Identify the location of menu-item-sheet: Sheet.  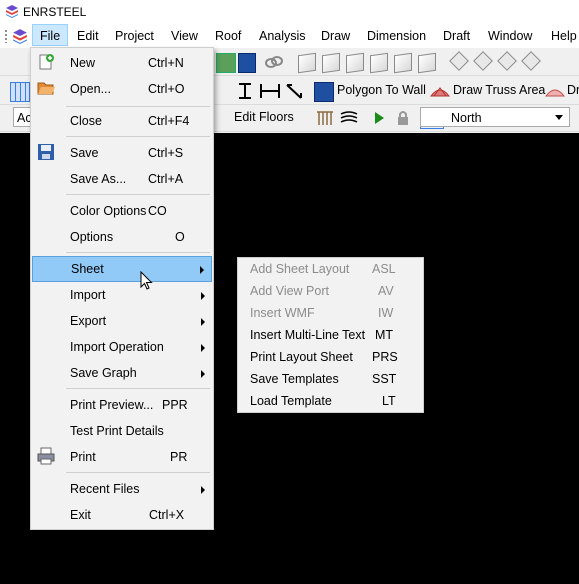
(122, 269).